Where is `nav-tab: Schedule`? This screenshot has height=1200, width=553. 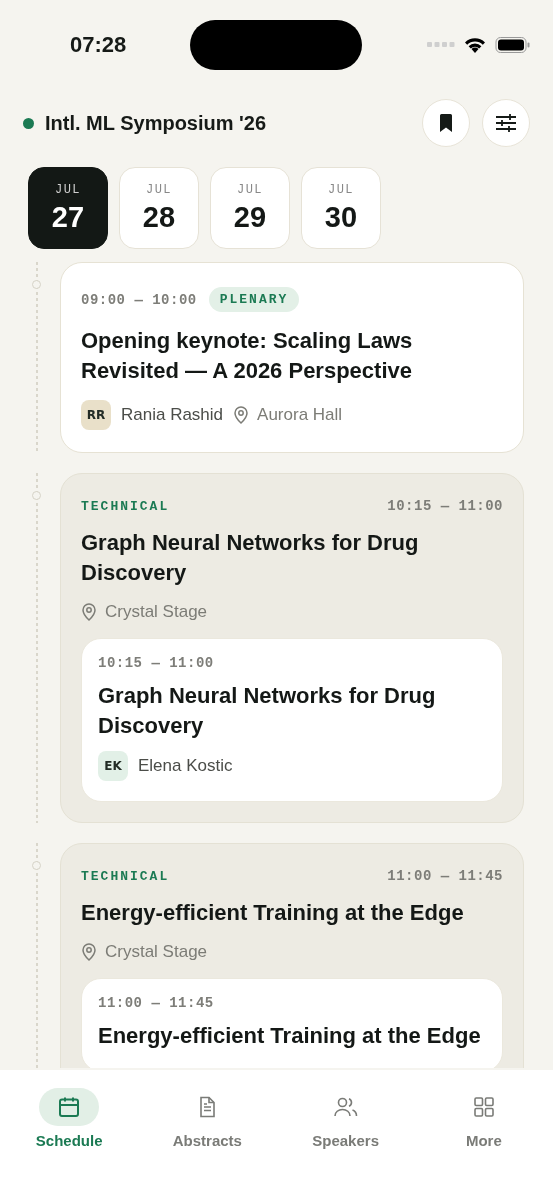 nav-tab: Schedule is located at coordinates (69, 1144).